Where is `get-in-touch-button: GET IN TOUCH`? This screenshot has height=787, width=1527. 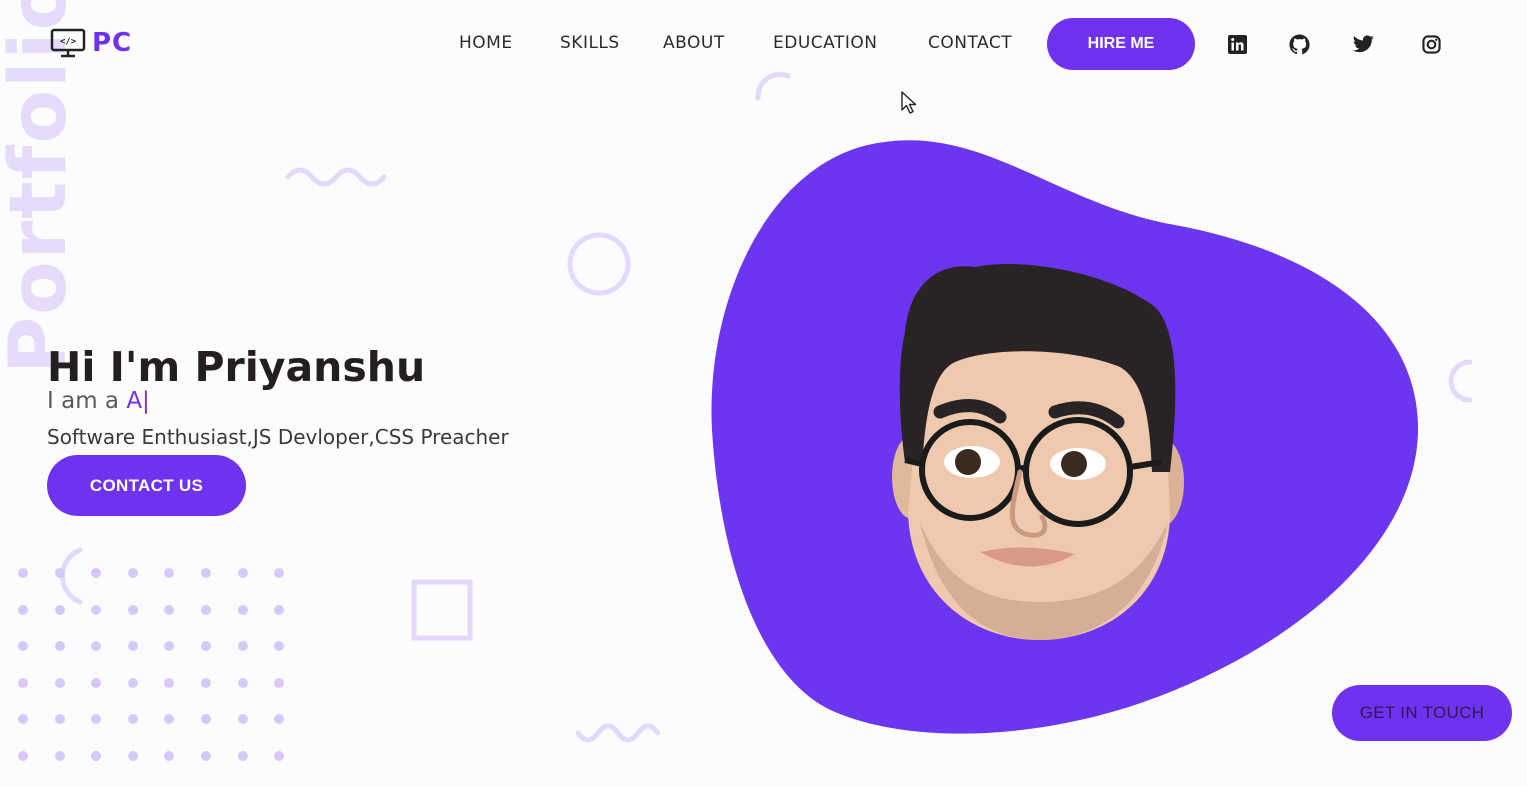 get-in-touch-button: GET IN TOUCH is located at coordinates (1422, 713).